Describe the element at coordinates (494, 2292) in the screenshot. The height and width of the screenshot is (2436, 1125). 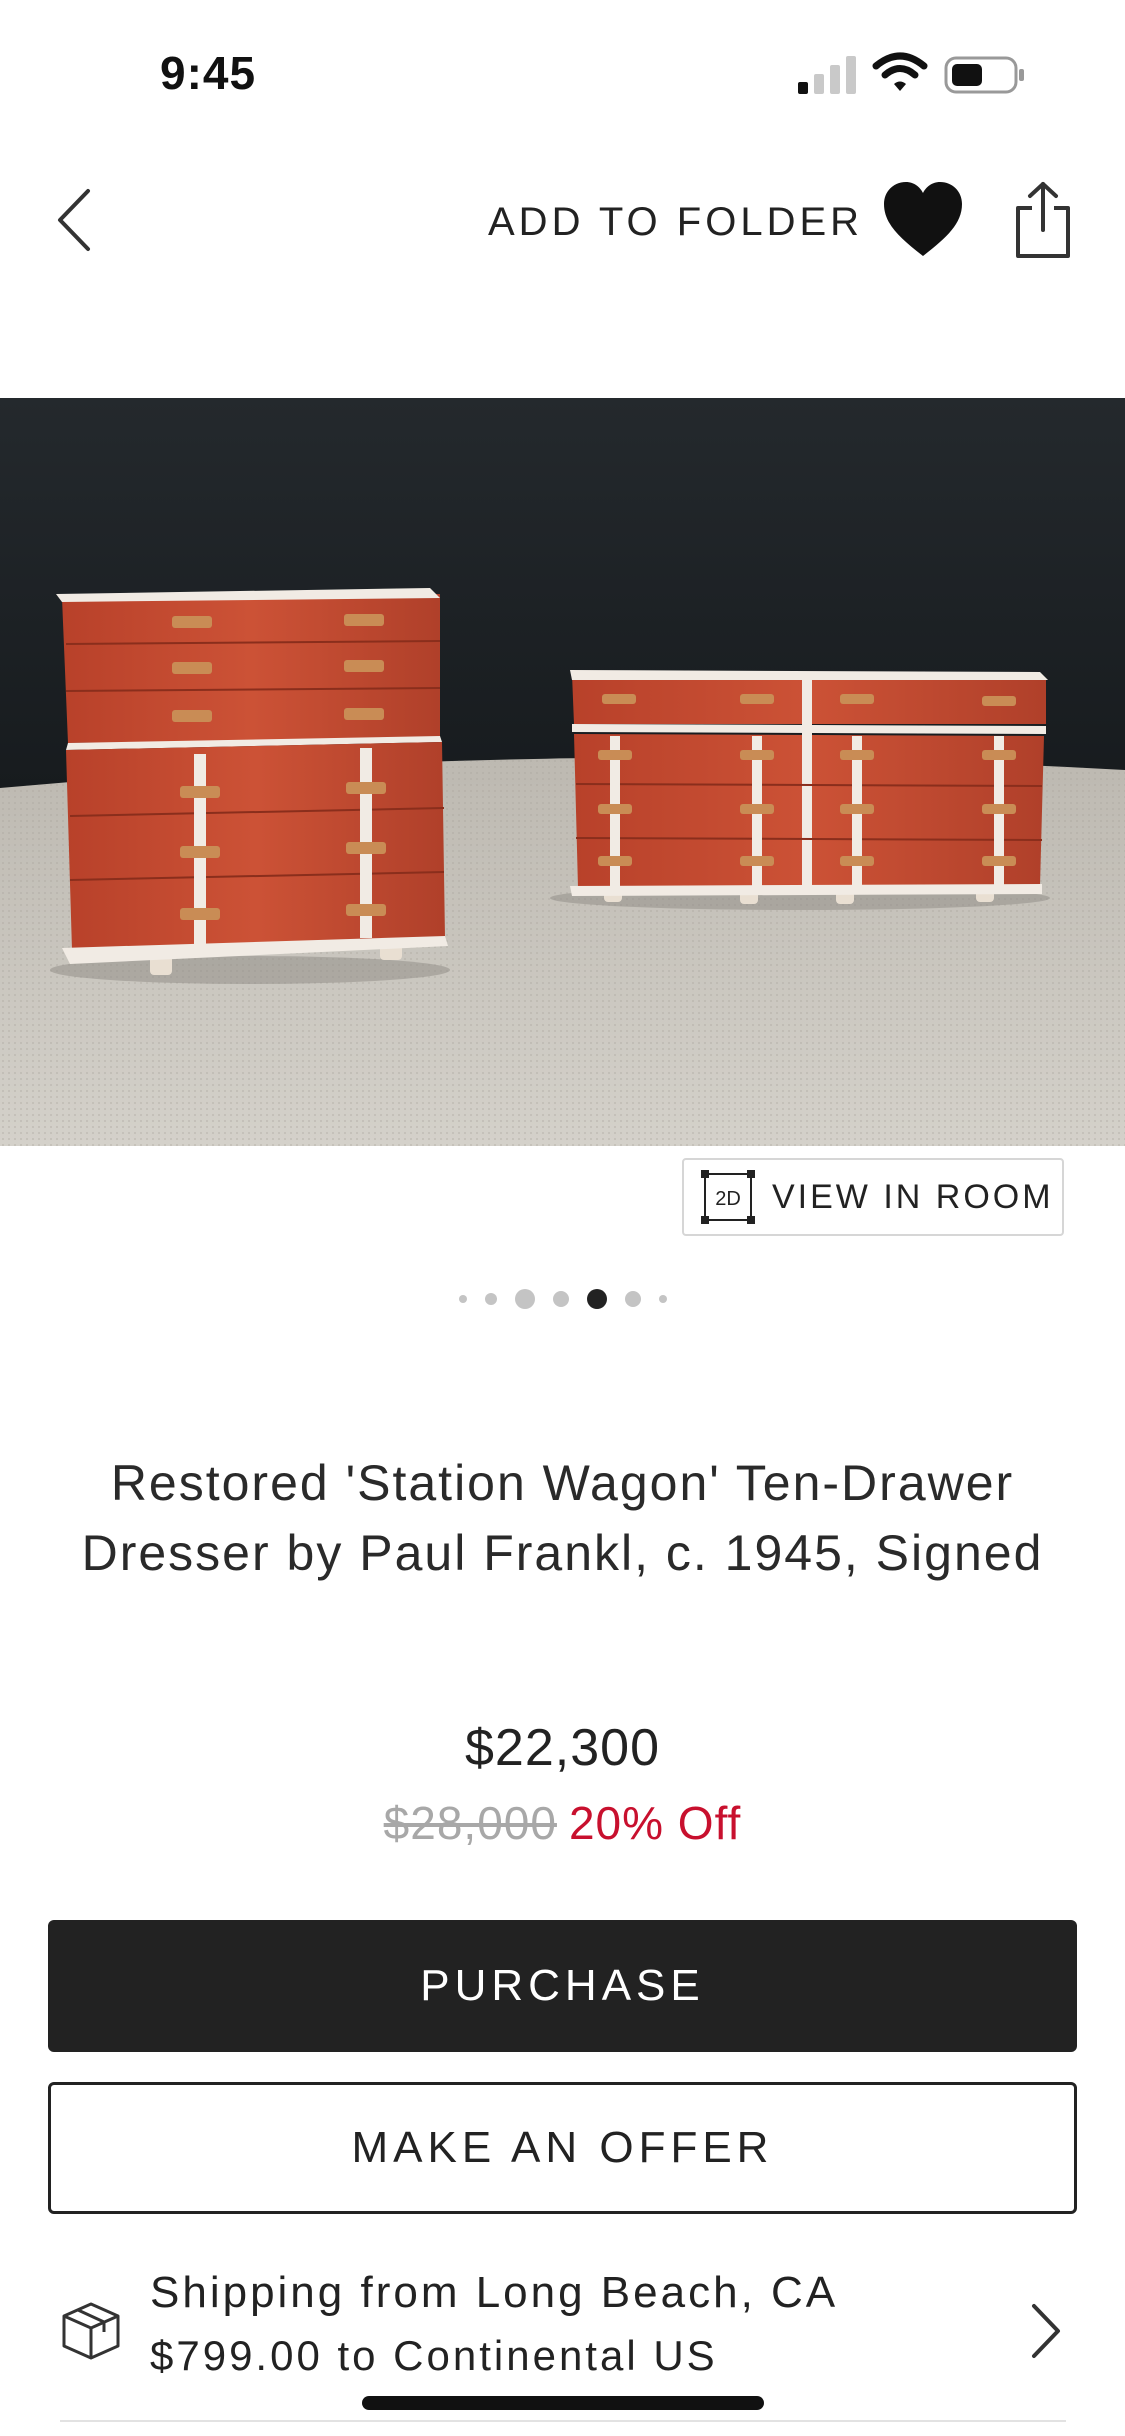
I see `shipping-origin: Shipping from Long Beach, CA` at that location.